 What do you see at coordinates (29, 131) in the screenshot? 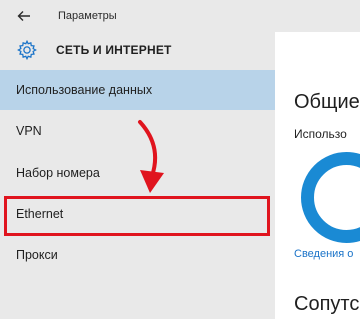
I see `sidebar-item-label: VPN` at bounding box center [29, 131].